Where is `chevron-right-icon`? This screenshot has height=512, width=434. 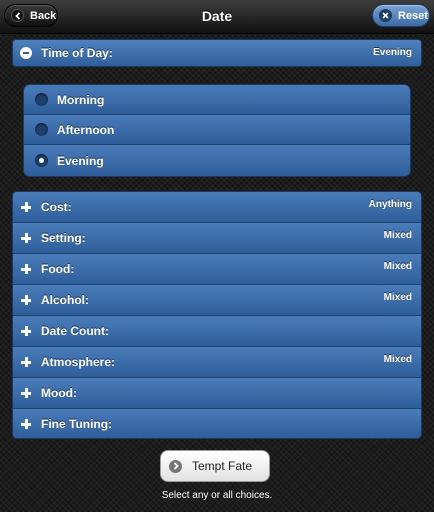
chevron-right-icon is located at coordinates (175, 466).